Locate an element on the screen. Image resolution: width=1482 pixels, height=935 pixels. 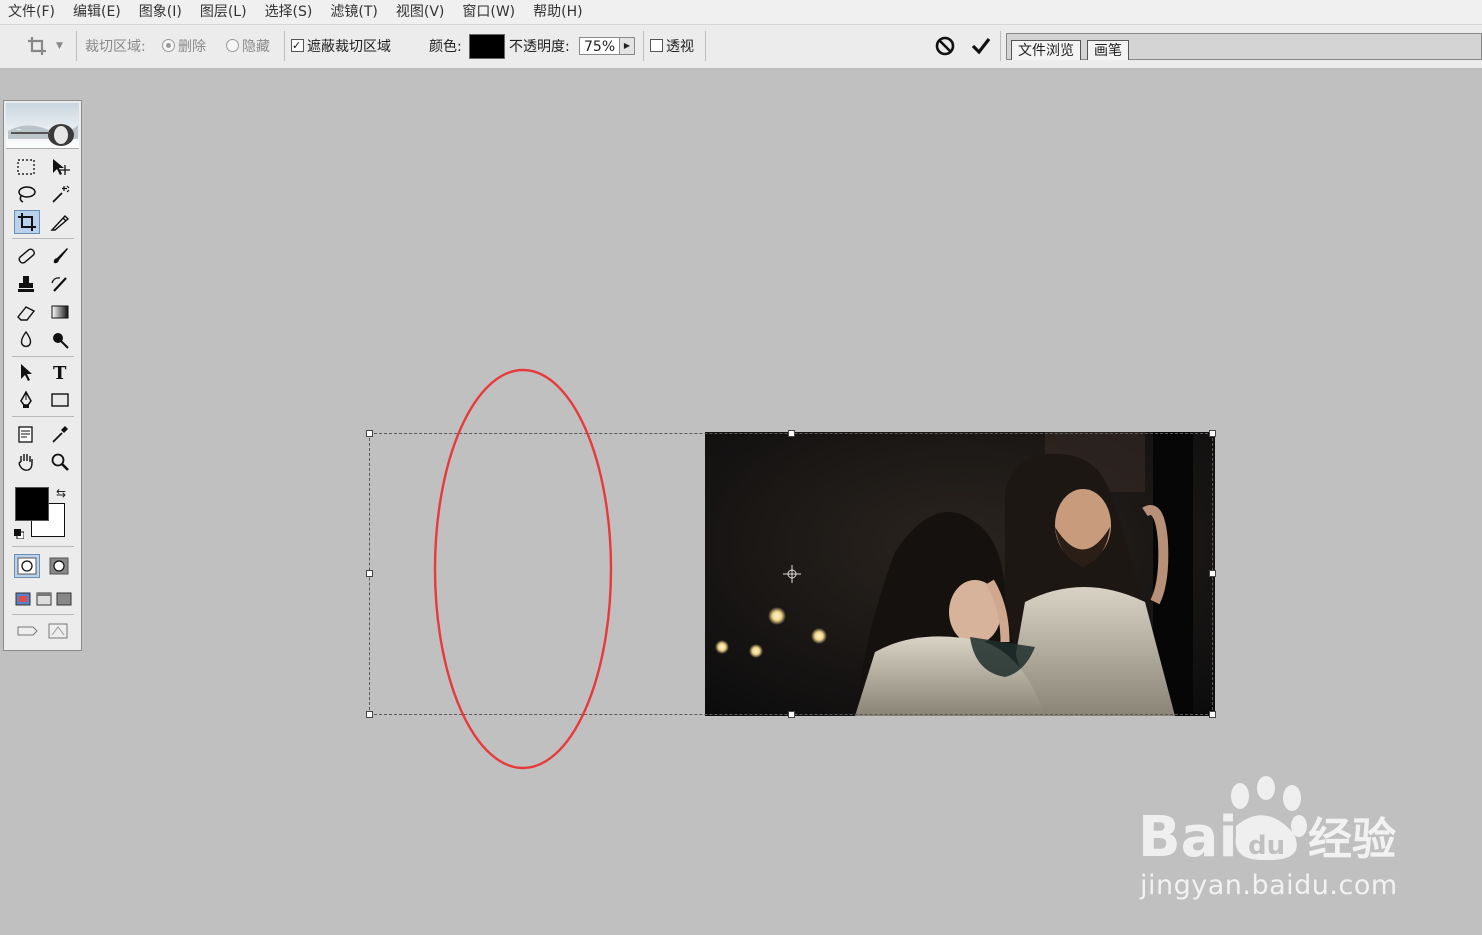
svg-text: T is located at coordinates (60, 372).